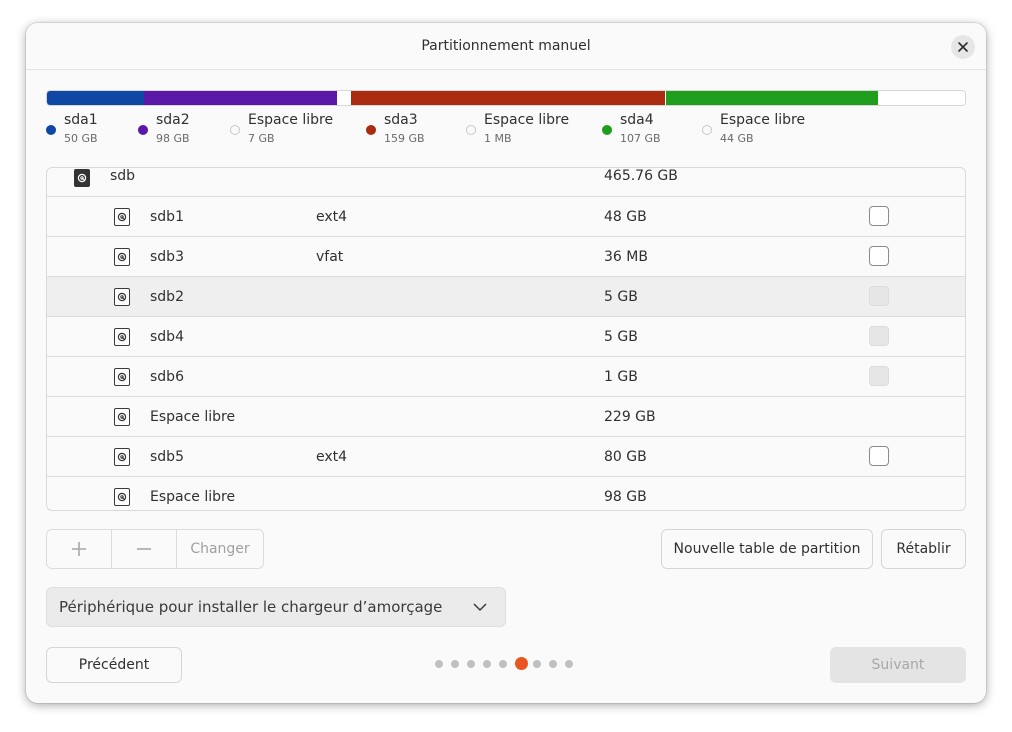  I want to click on window-title: Partitionnement manuel, so click(506, 46).